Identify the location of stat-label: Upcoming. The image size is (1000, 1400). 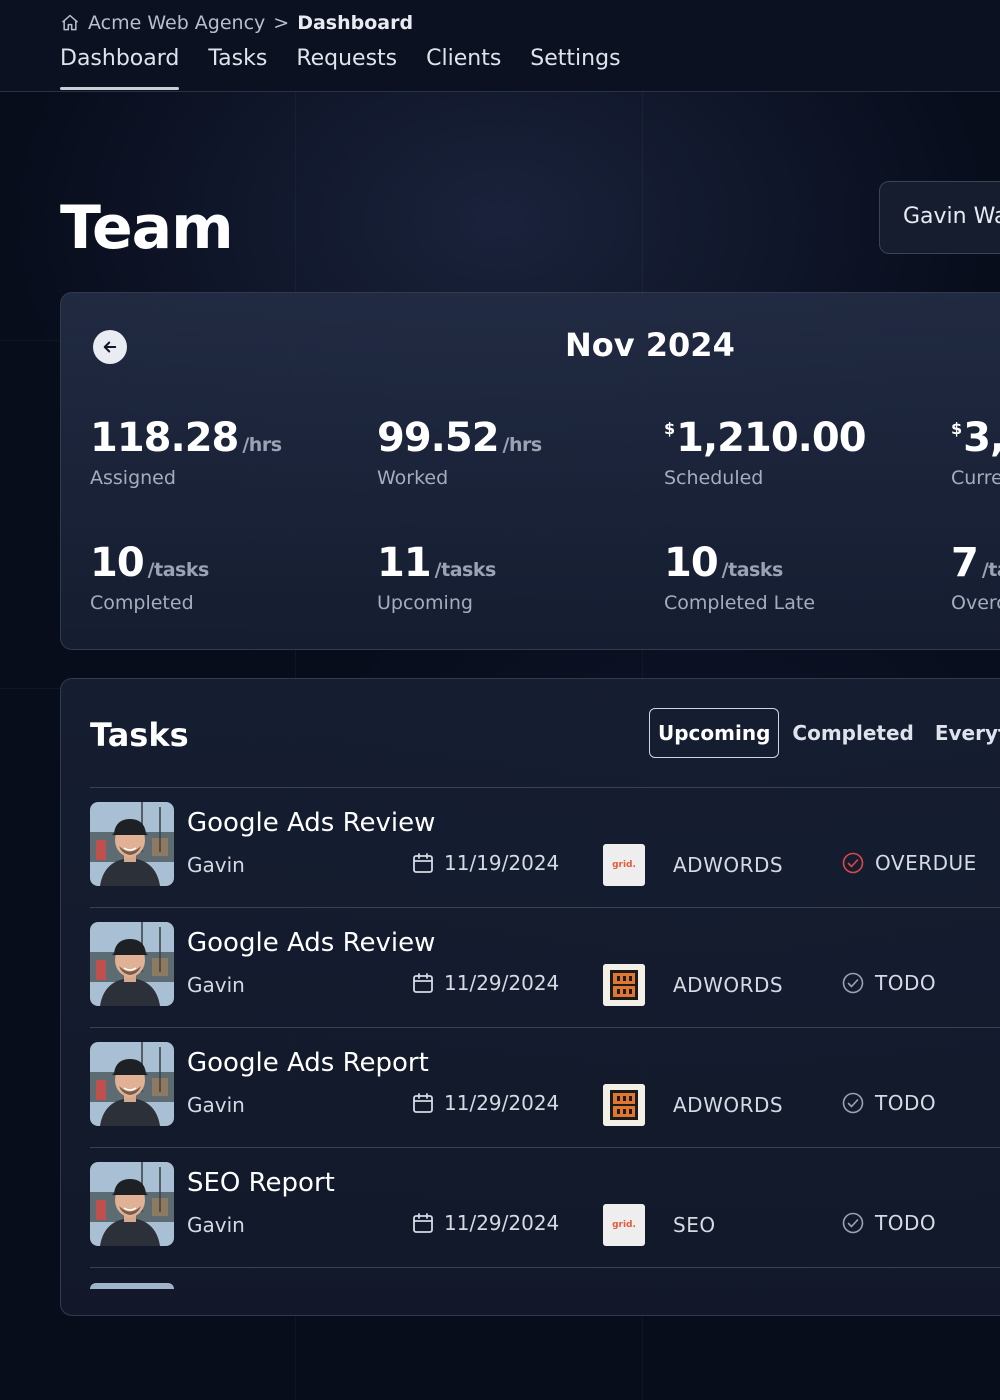
(425, 603).